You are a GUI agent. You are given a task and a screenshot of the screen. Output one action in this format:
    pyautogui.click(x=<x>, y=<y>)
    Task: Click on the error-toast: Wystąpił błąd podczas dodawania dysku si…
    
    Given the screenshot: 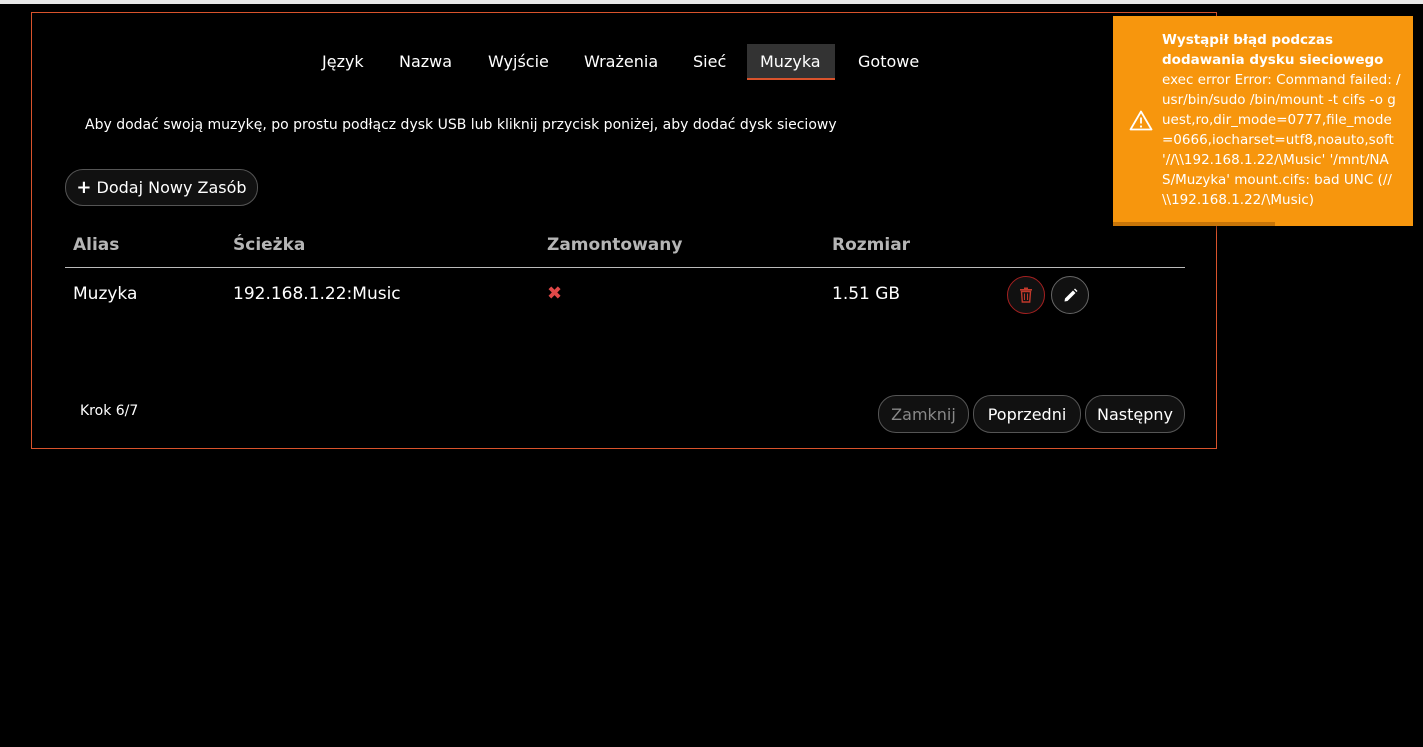 What is the action you would take?
    pyautogui.click(x=1263, y=121)
    